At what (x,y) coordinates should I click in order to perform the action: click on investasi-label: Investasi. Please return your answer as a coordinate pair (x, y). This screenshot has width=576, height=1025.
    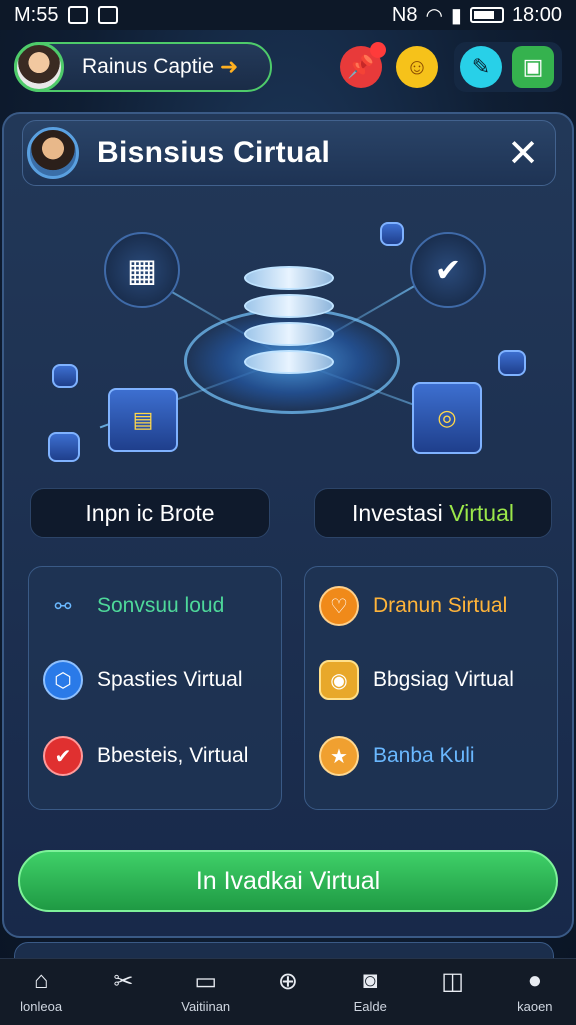
    Looking at the image, I should click on (401, 512).